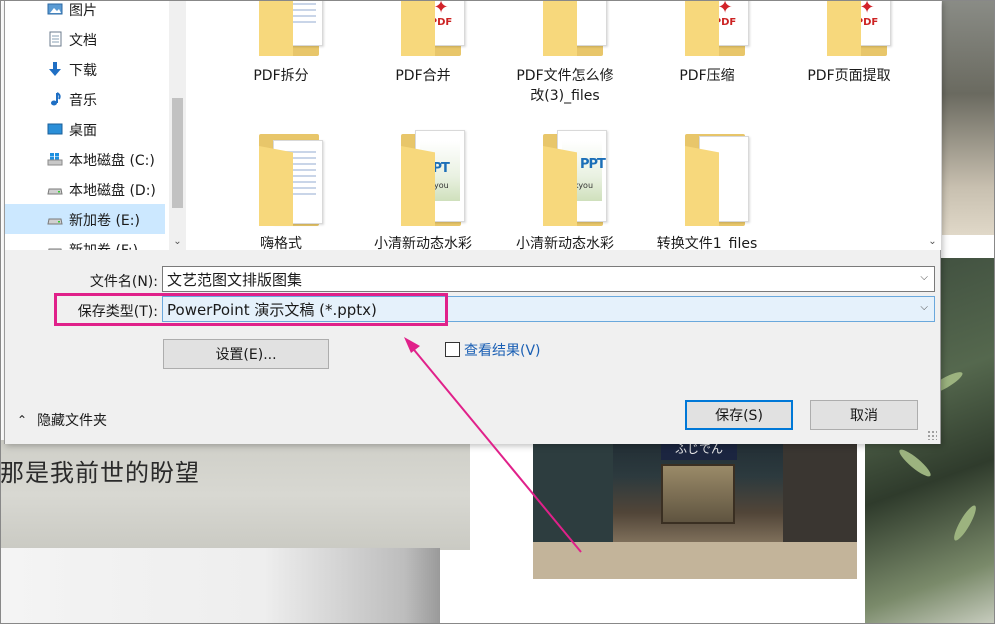  What do you see at coordinates (582, 176) in the screenshot?
I see `ppt-folder-icon: PPT ankyou` at bounding box center [582, 176].